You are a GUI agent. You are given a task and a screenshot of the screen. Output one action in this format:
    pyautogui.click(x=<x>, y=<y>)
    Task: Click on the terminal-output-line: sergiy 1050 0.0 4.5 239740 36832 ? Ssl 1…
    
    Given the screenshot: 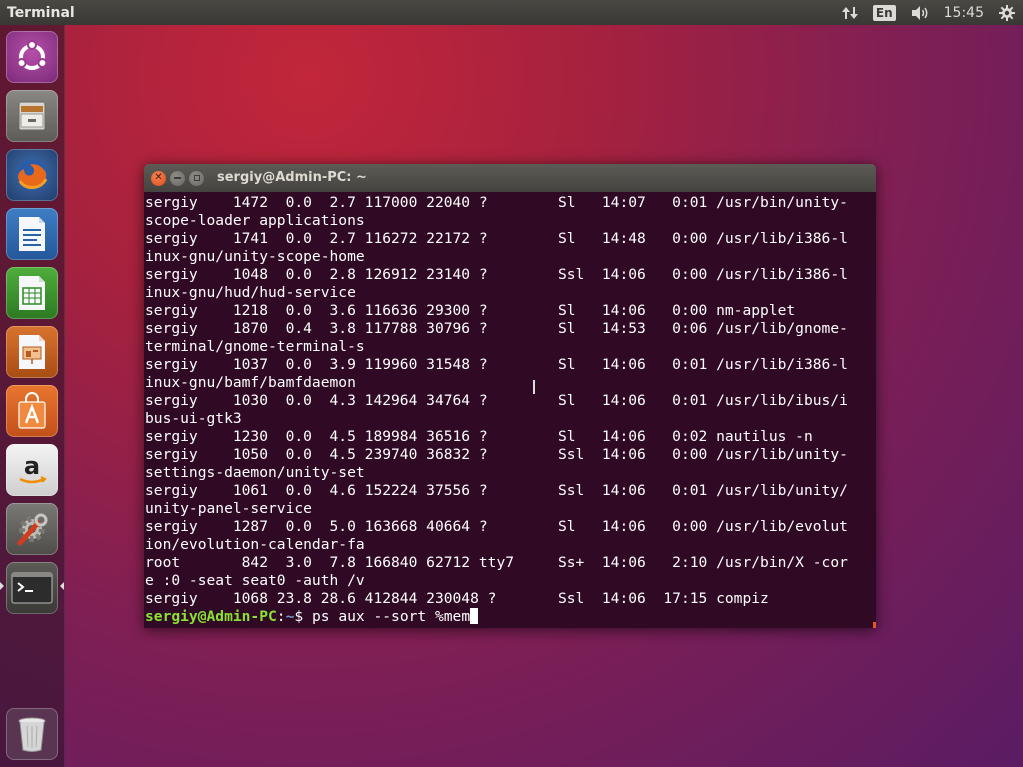 What is the action you would take?
    pyautogui.click(x=496, y=454)
    